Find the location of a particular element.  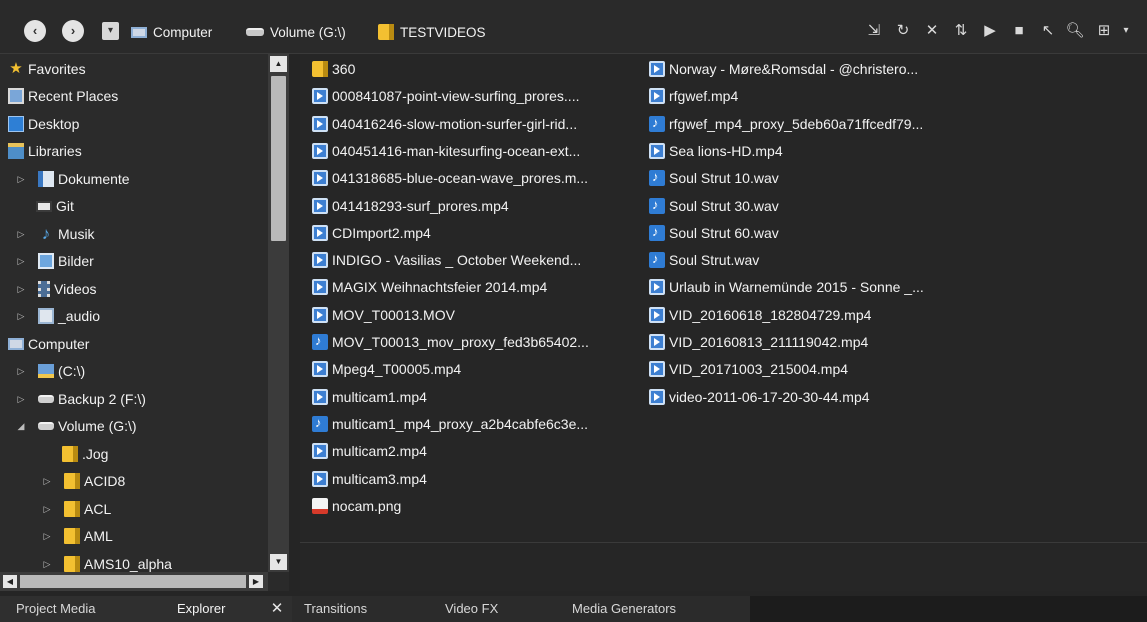

tree-item: Libraries is located at coordinates (45, 151).